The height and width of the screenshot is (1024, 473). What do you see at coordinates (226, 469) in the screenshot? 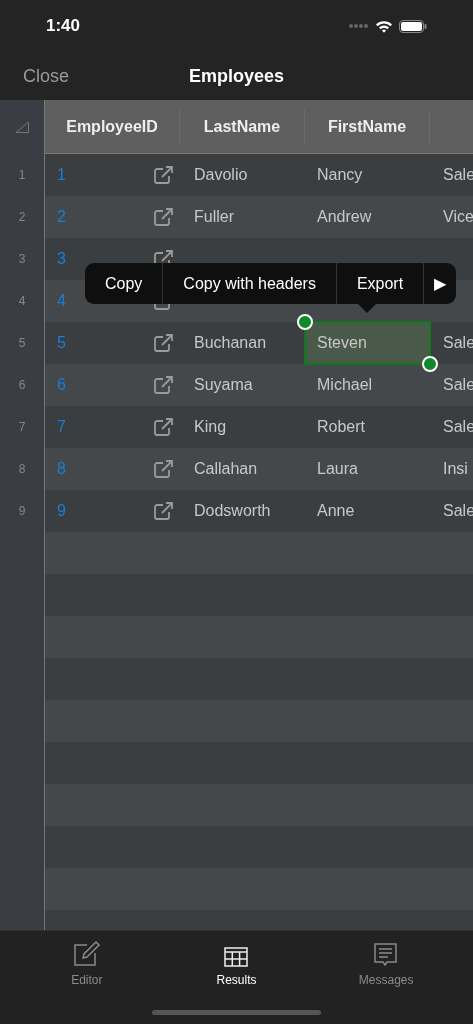
I see `table-cell-text: Callahan` at bounding box center [226, 469].